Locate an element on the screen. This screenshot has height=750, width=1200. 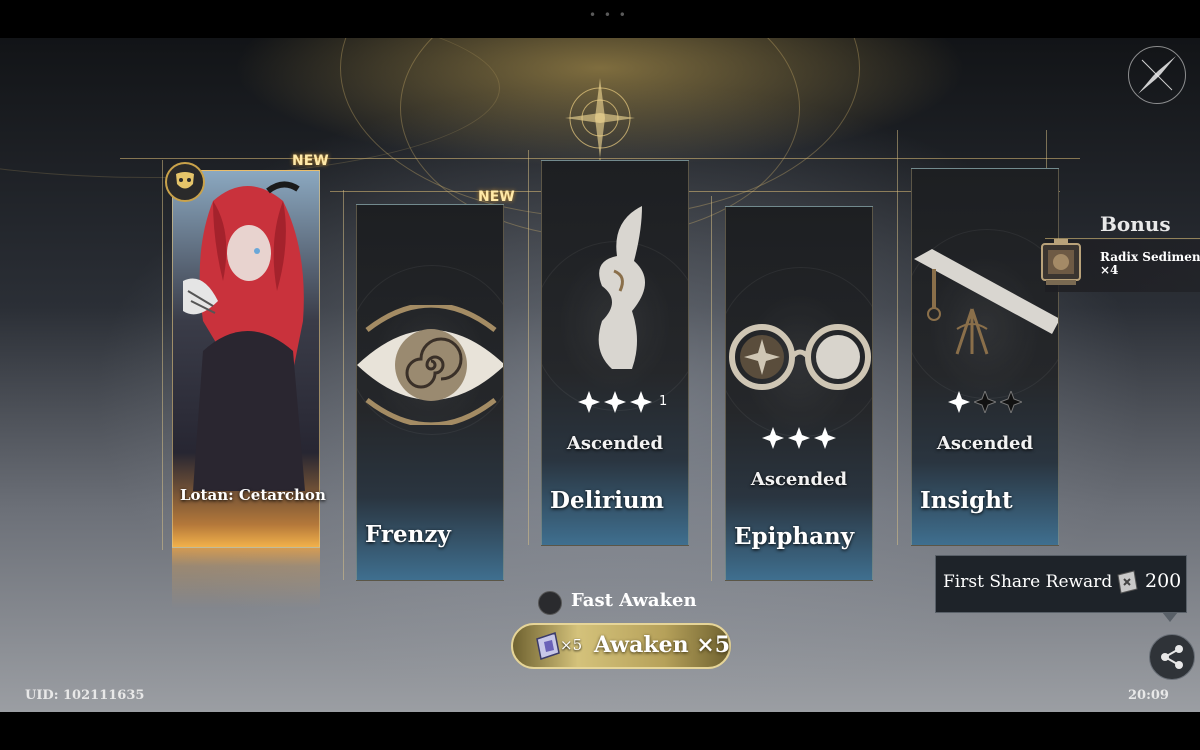
fast-awaken-toggle is located at coordinates (550, 603).